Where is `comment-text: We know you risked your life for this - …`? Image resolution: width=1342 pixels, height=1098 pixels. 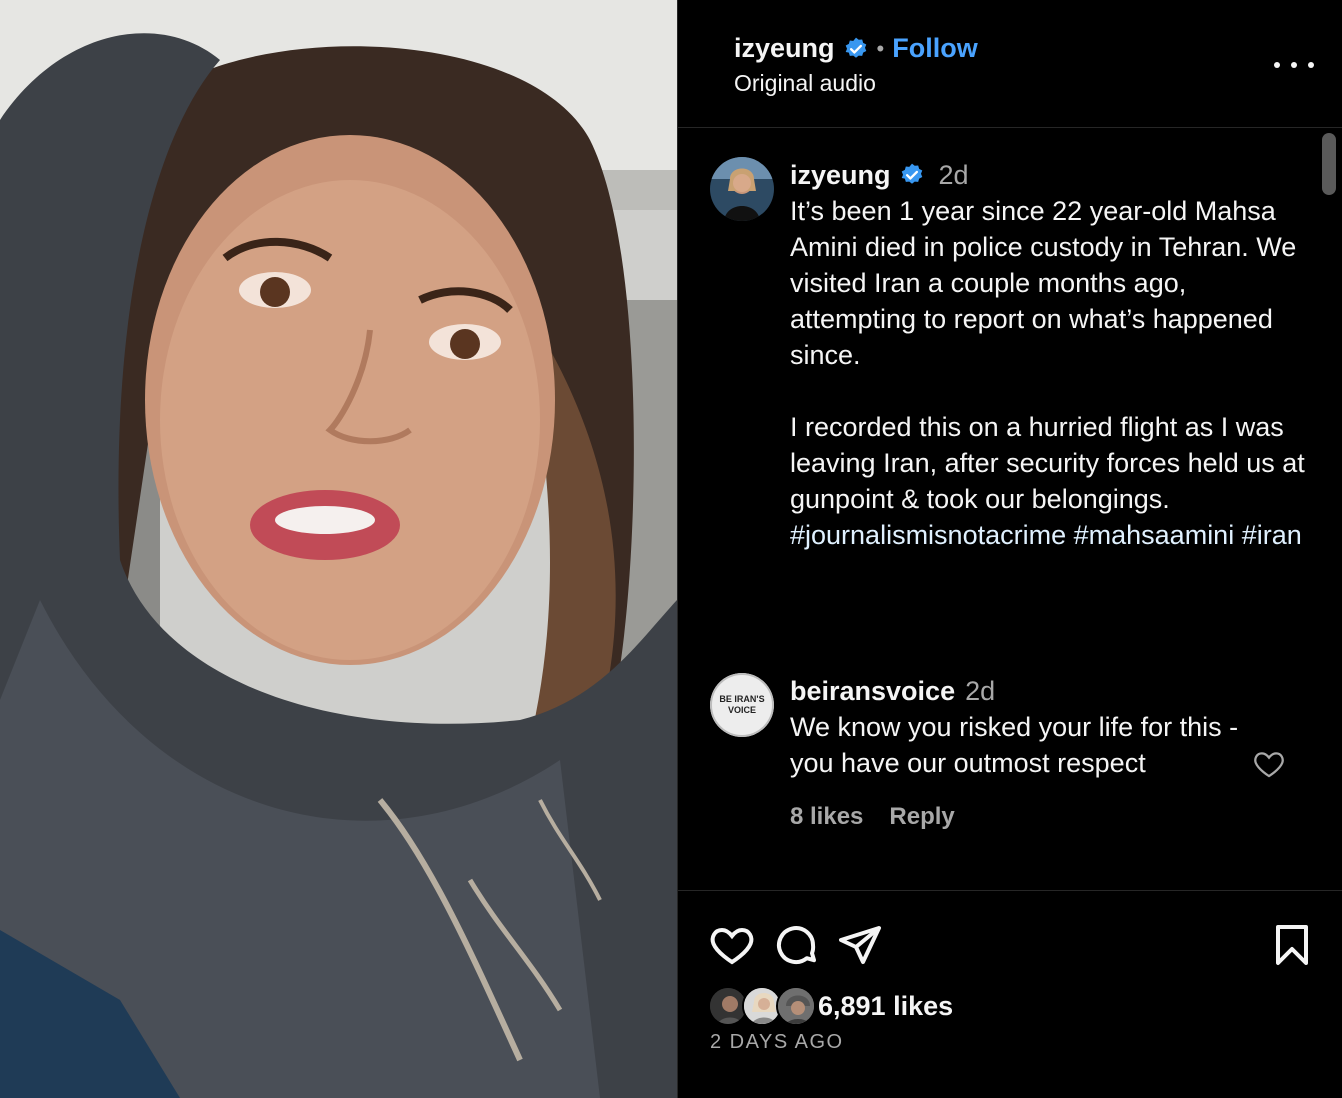
comment-text: We know you risked your life for this - … is located at coordinates (1018, 745).